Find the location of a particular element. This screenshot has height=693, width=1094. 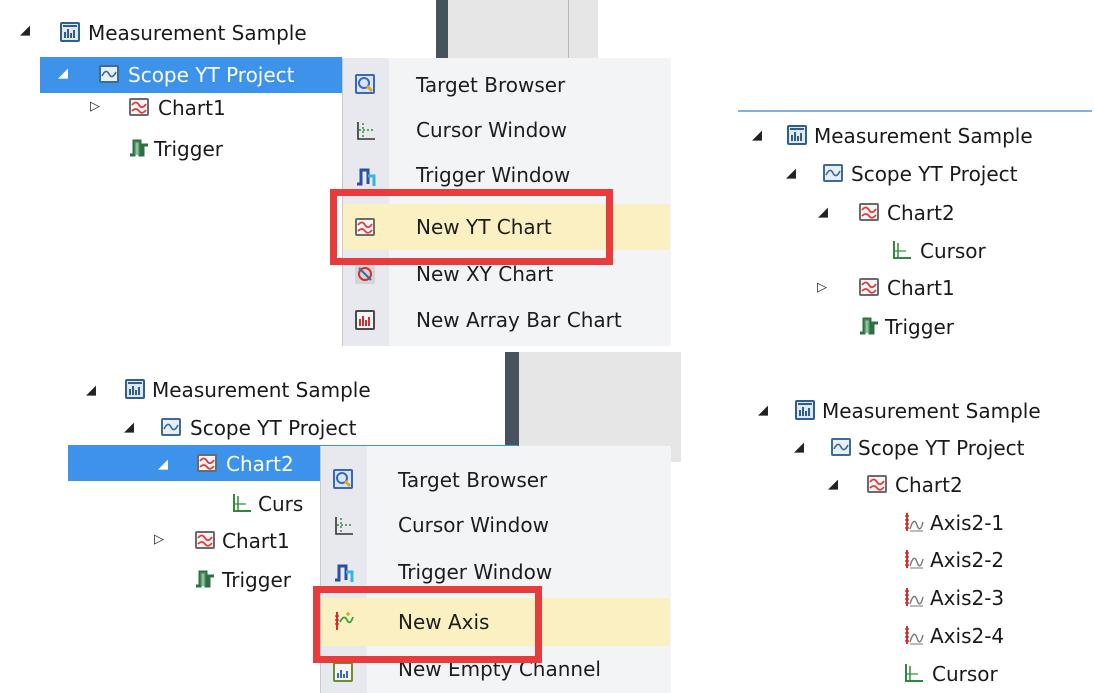

new-xy-chart-icon is located at coordinates (365, 274).